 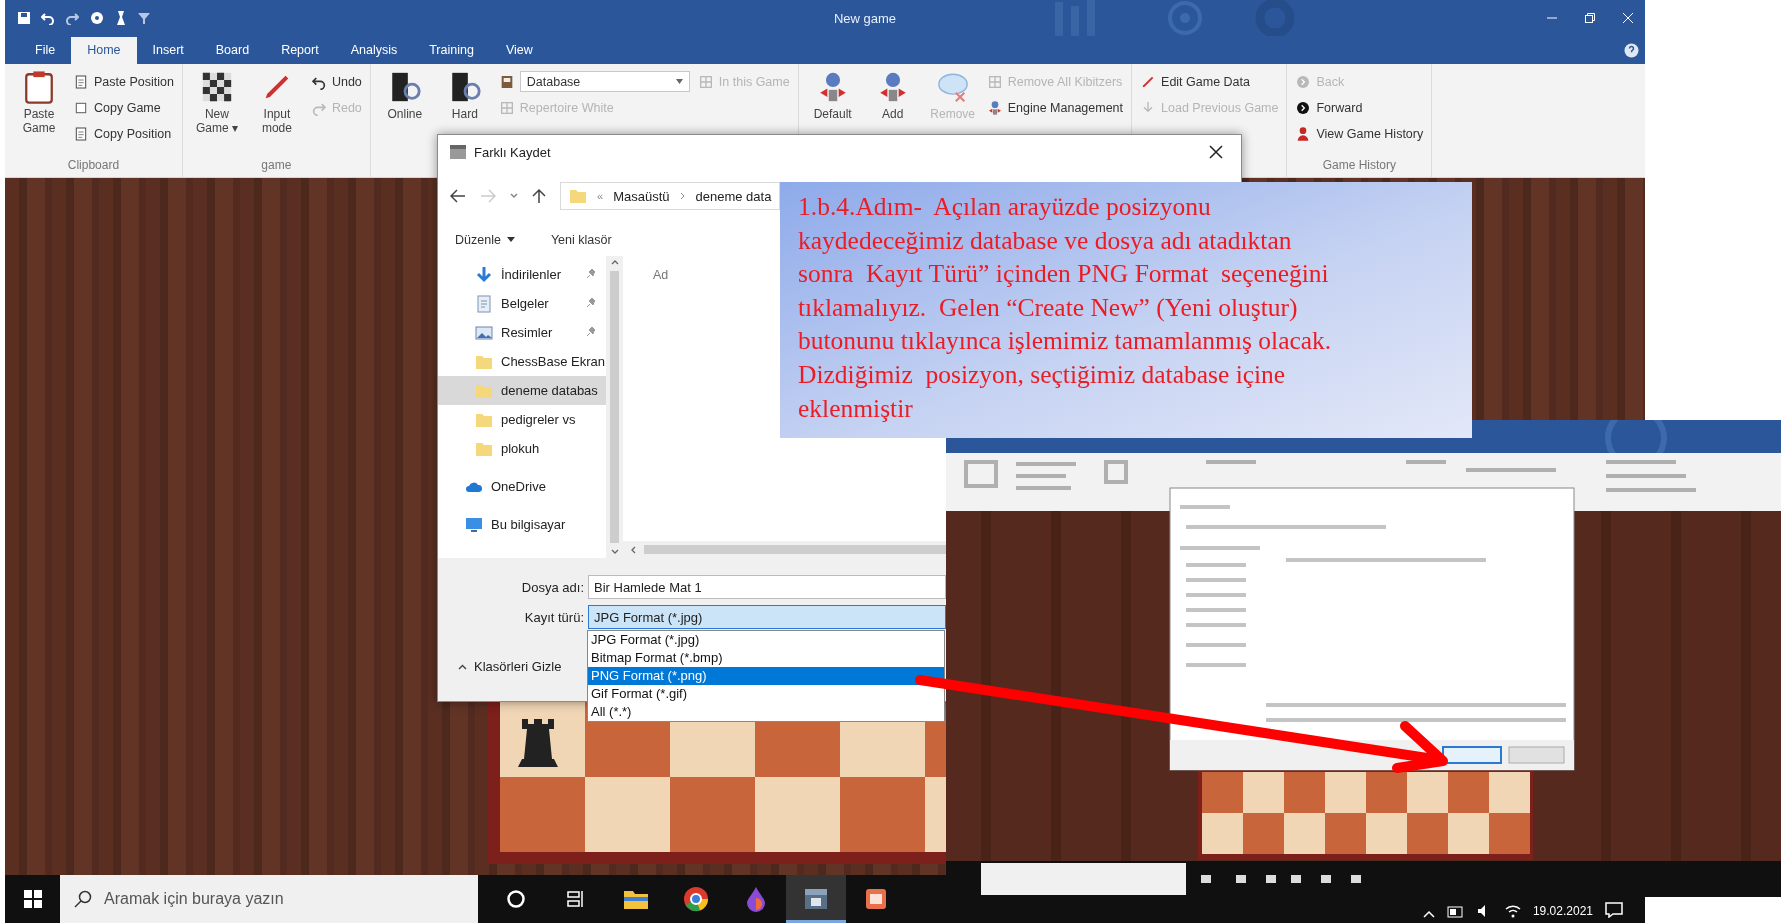 What do you see at coordinates (216, 102) in the screenshot?
I see `ribbon-button: New Game ▾` at bounding box center [216, 102].